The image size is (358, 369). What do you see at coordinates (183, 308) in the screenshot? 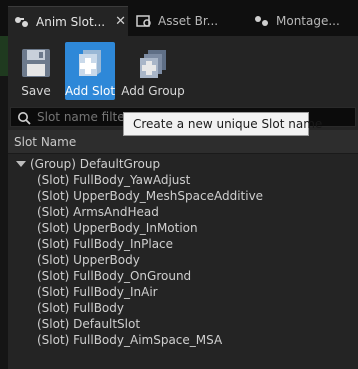
I see `slot-row: (Slot) FullBody` at bounding box center [183, 308].